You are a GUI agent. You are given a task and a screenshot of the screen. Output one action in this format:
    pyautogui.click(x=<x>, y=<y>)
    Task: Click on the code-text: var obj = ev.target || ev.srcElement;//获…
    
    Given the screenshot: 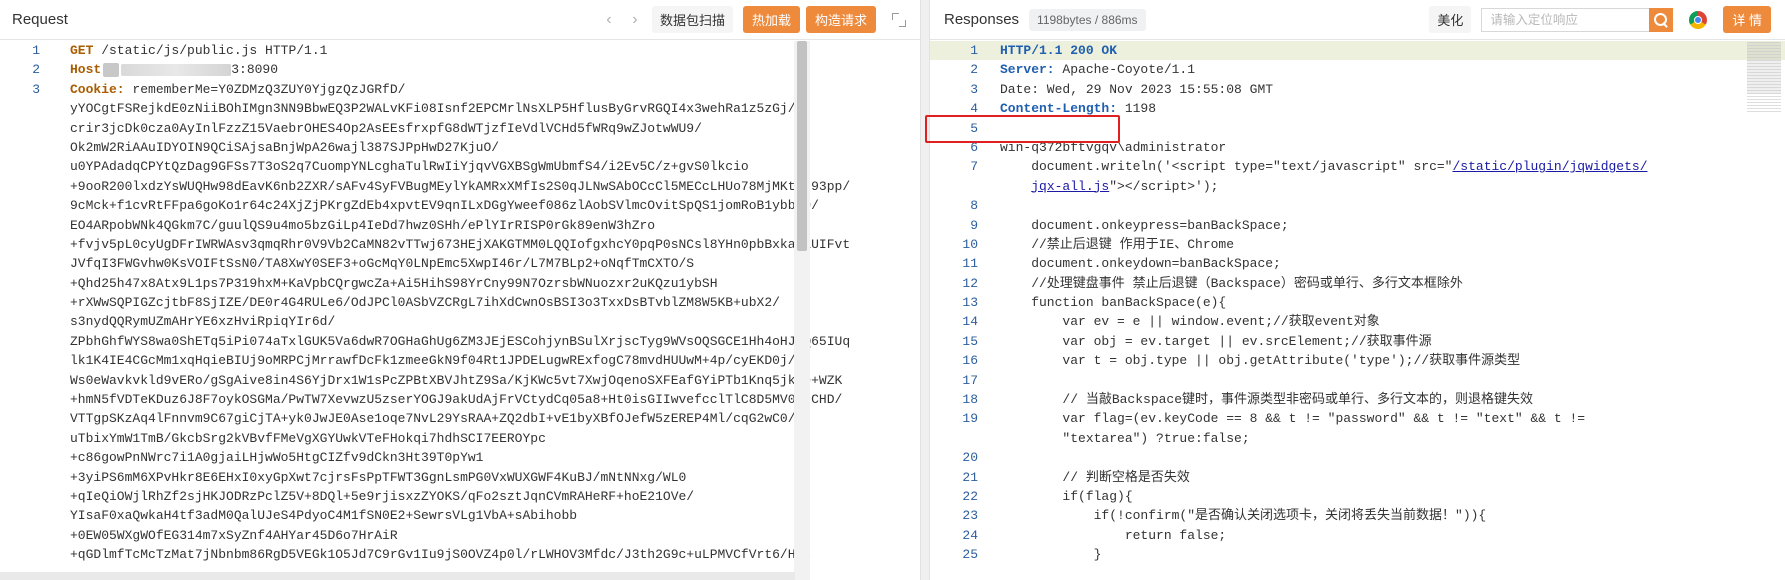 What is the action you would take?
    pyautogui.click(x=1216, y=341)
    